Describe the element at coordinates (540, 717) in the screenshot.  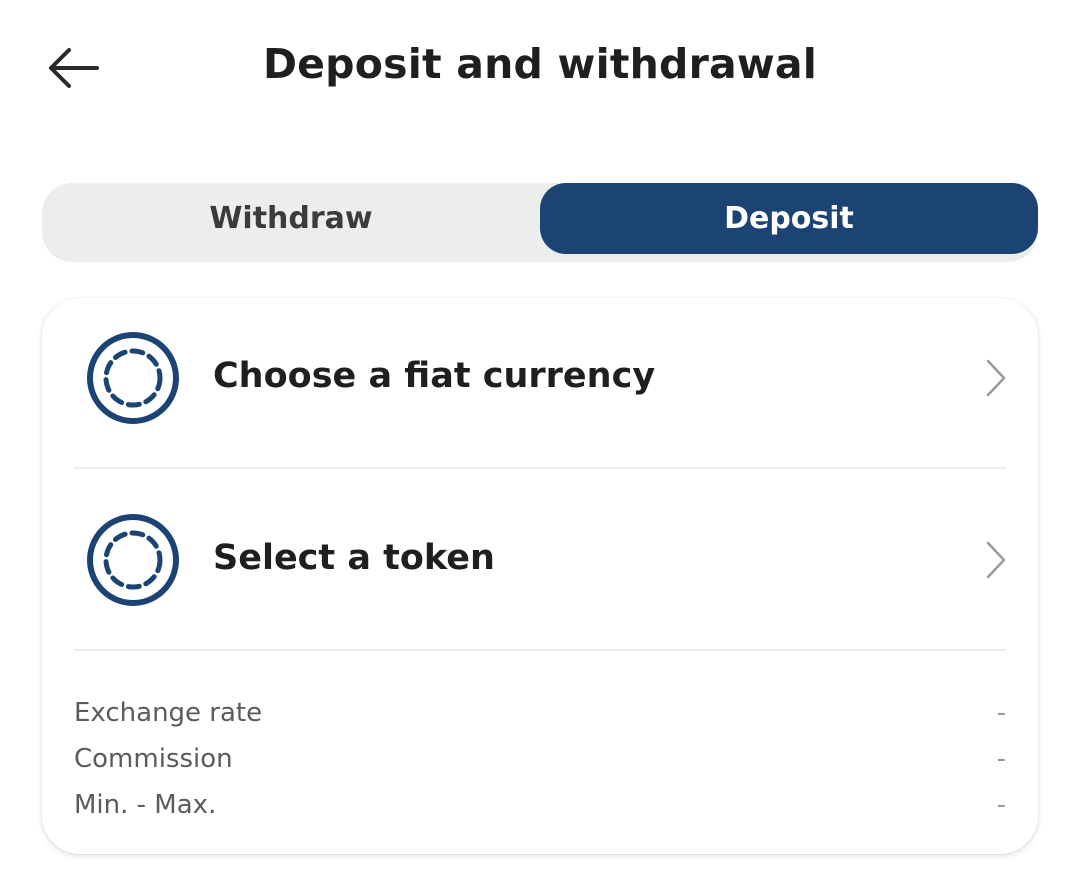
I see `exchange-rate-row: Exchange rate -` at that location.